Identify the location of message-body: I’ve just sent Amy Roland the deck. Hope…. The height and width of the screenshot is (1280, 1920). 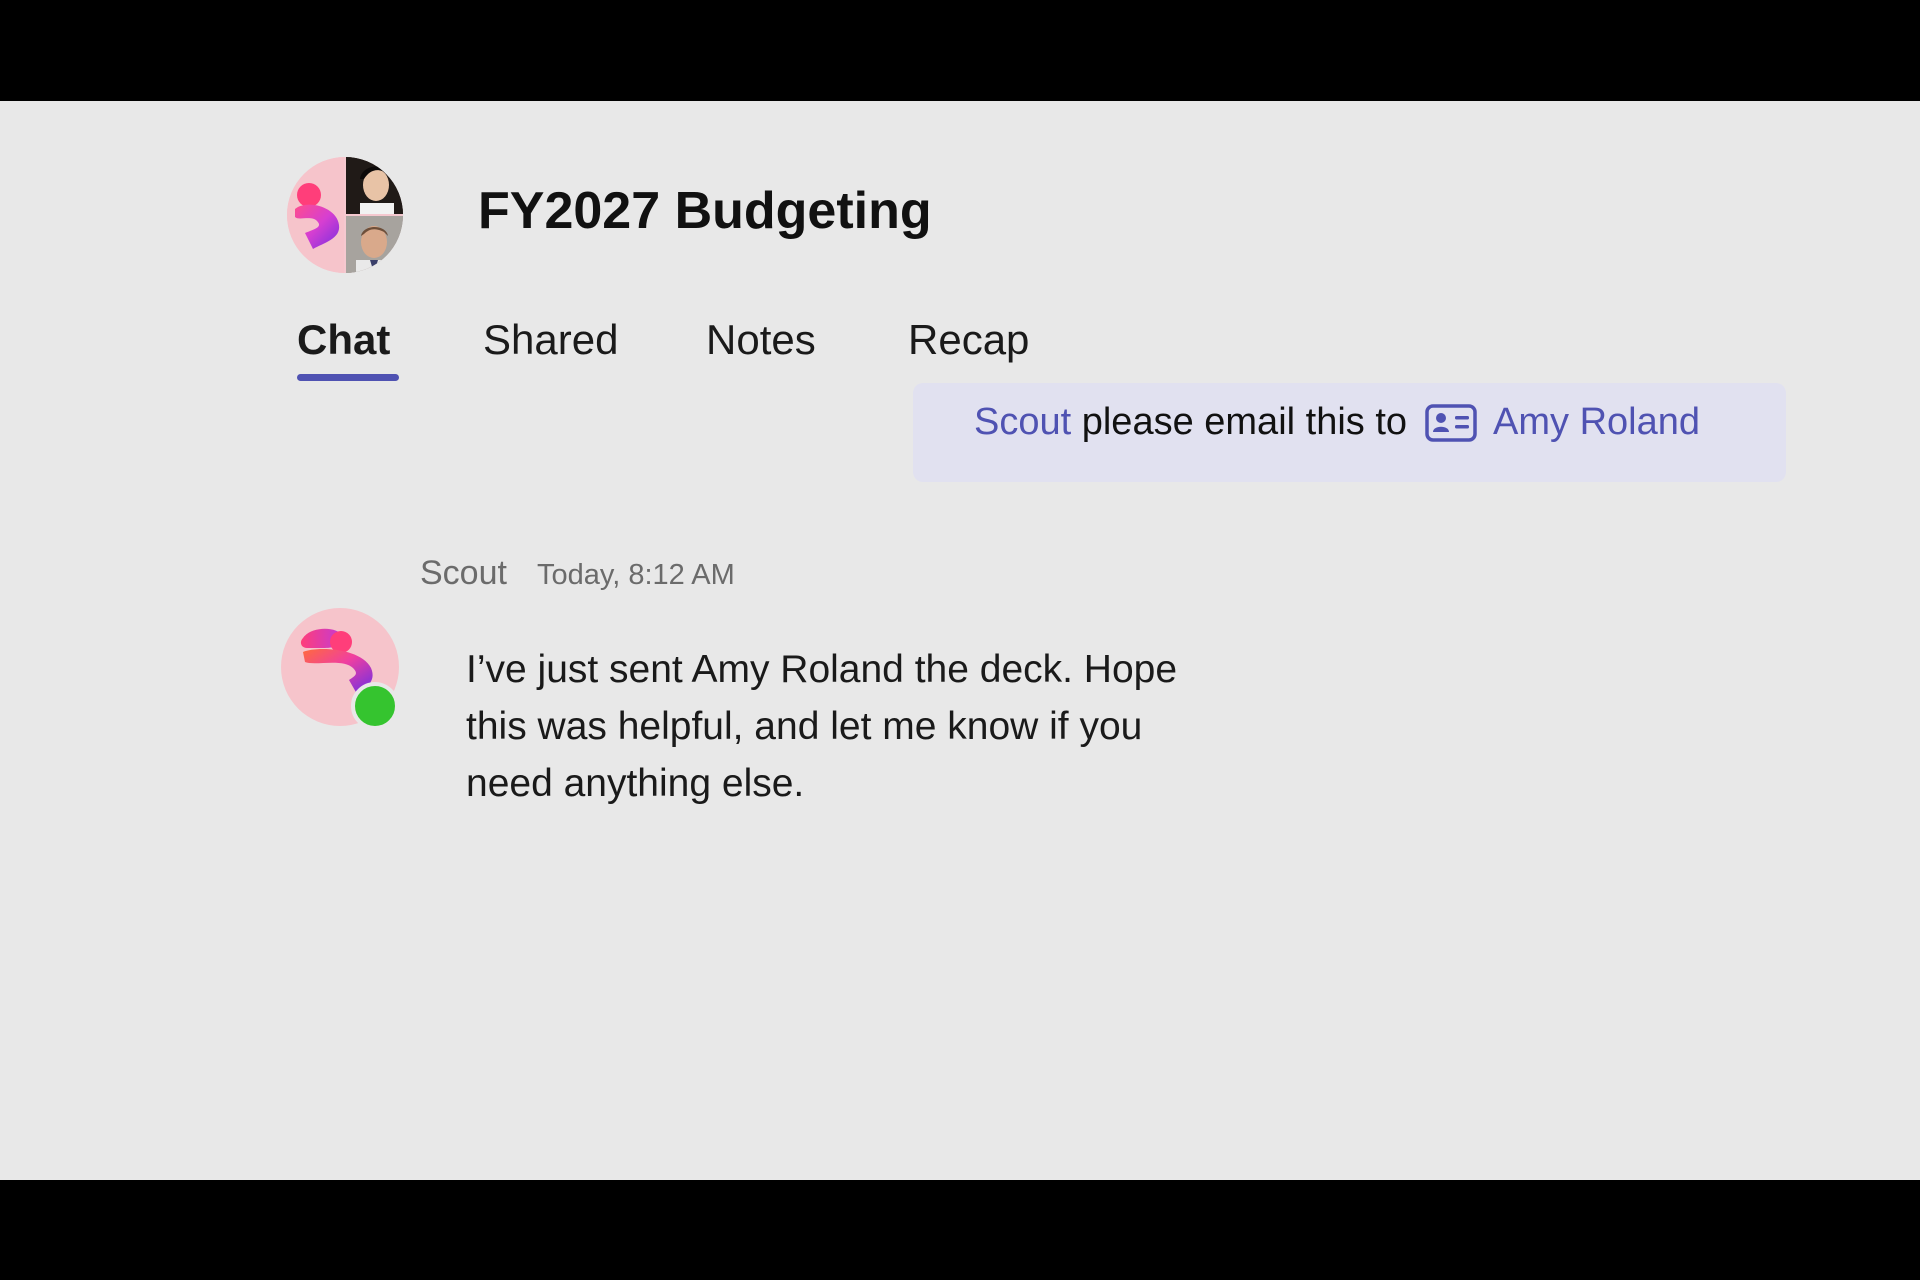
(822, 726).